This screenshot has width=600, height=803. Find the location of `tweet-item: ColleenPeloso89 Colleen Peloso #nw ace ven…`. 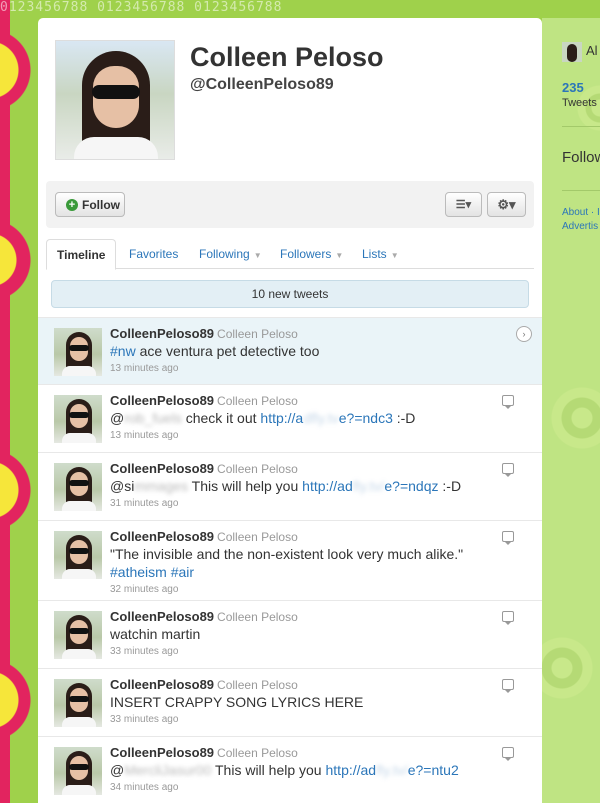

tweet-item: ColleenPeloso89 Colleen Peloso #nw ace ven… is located at coordinates (290, 350).